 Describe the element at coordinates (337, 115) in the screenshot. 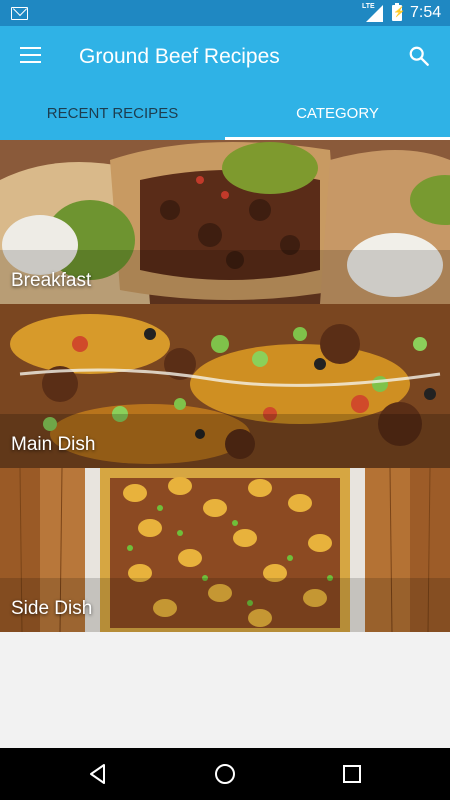

I see `tab-category: CATEGORY` at that location.